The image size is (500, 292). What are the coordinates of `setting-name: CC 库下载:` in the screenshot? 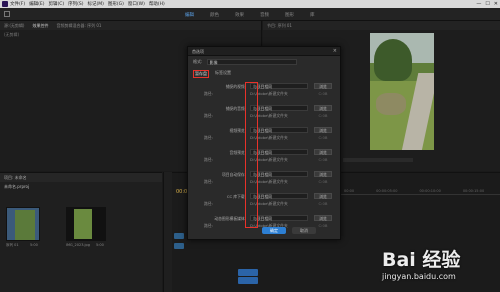 It's located at (236, 196).